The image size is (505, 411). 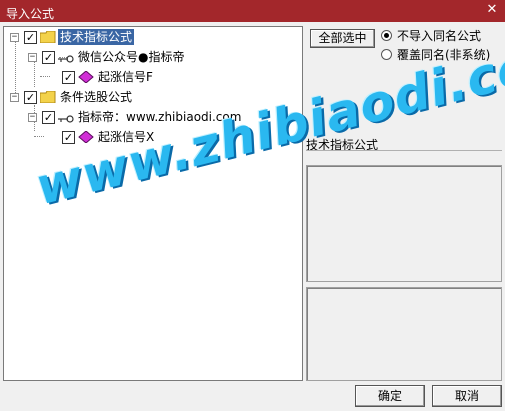 I want to click on radio-skip-duplicates: 不导入同名公式, so click(x=441, y=36).